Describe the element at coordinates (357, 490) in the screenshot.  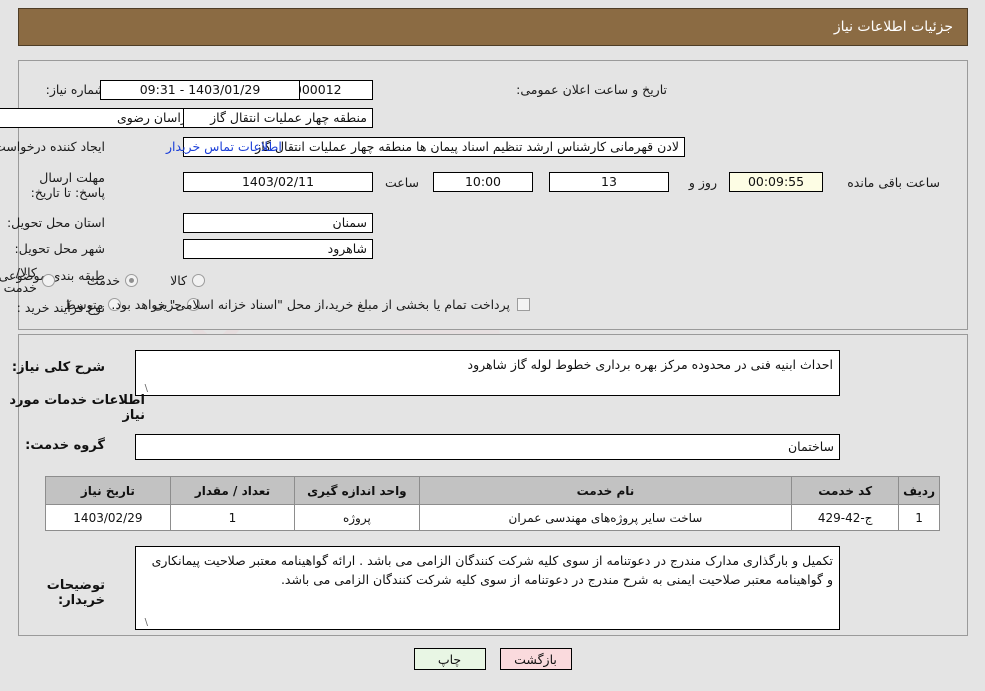
I see `table-column-header: واحد اندازه گیری` at that location.